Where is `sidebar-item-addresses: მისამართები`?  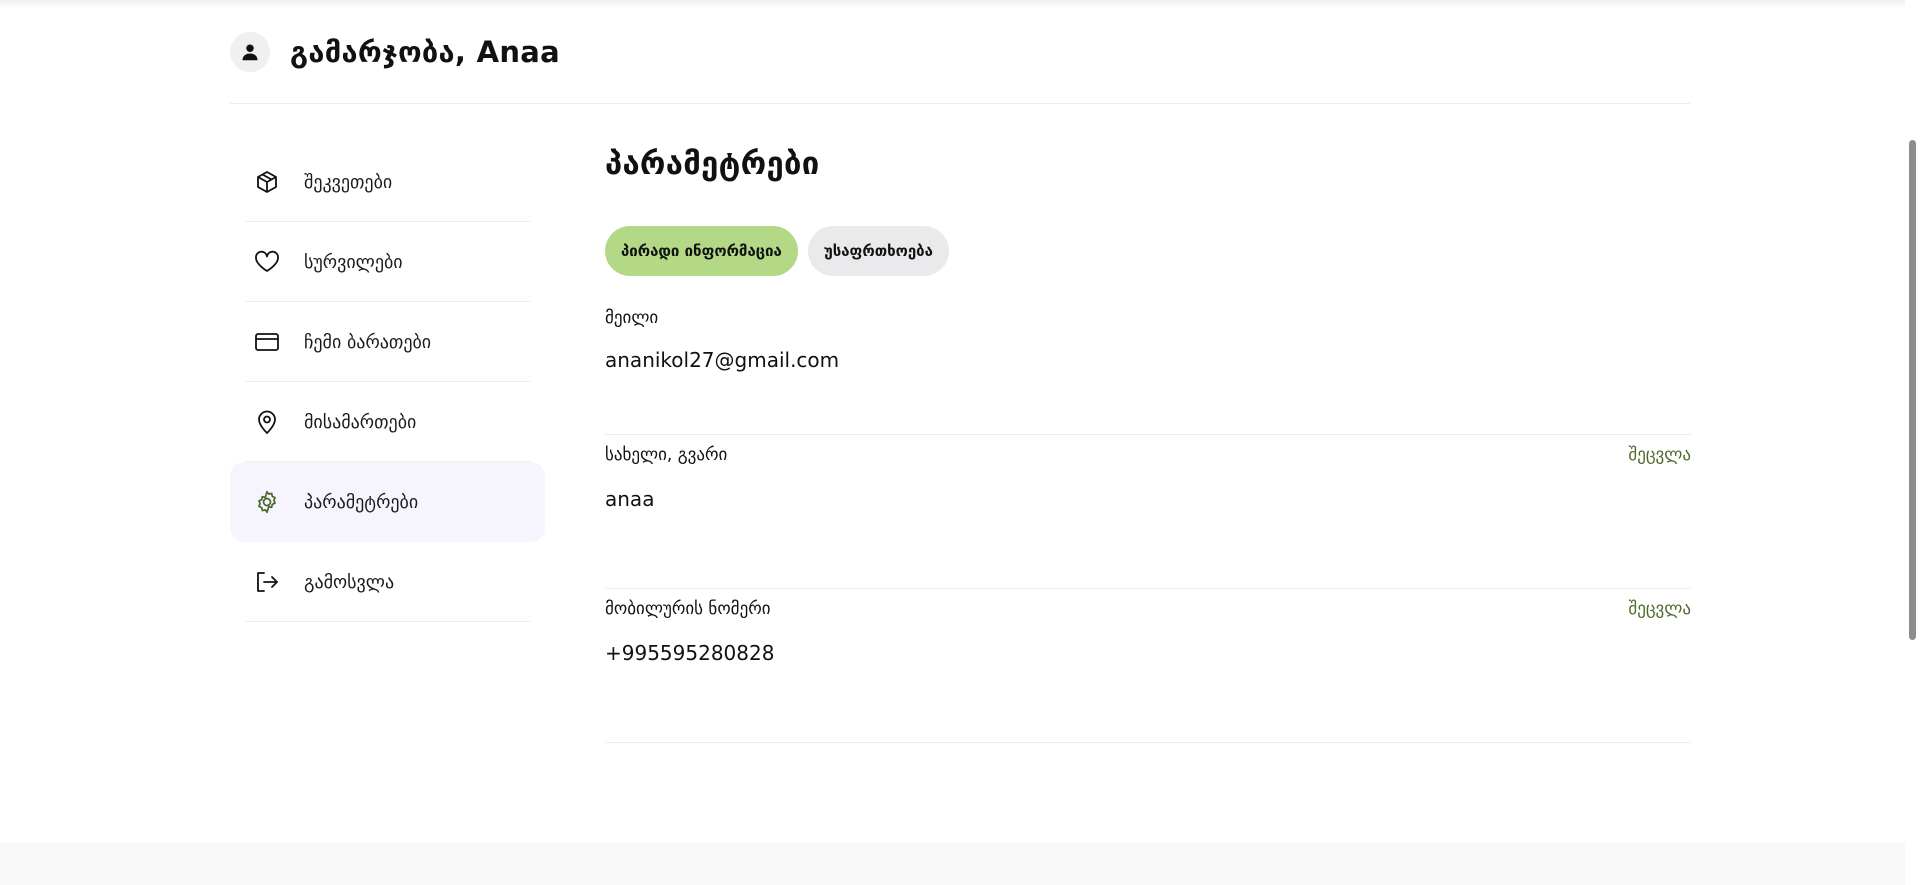 sidebar-item-addresses: მისამართები is located at coordinates (387, 422).